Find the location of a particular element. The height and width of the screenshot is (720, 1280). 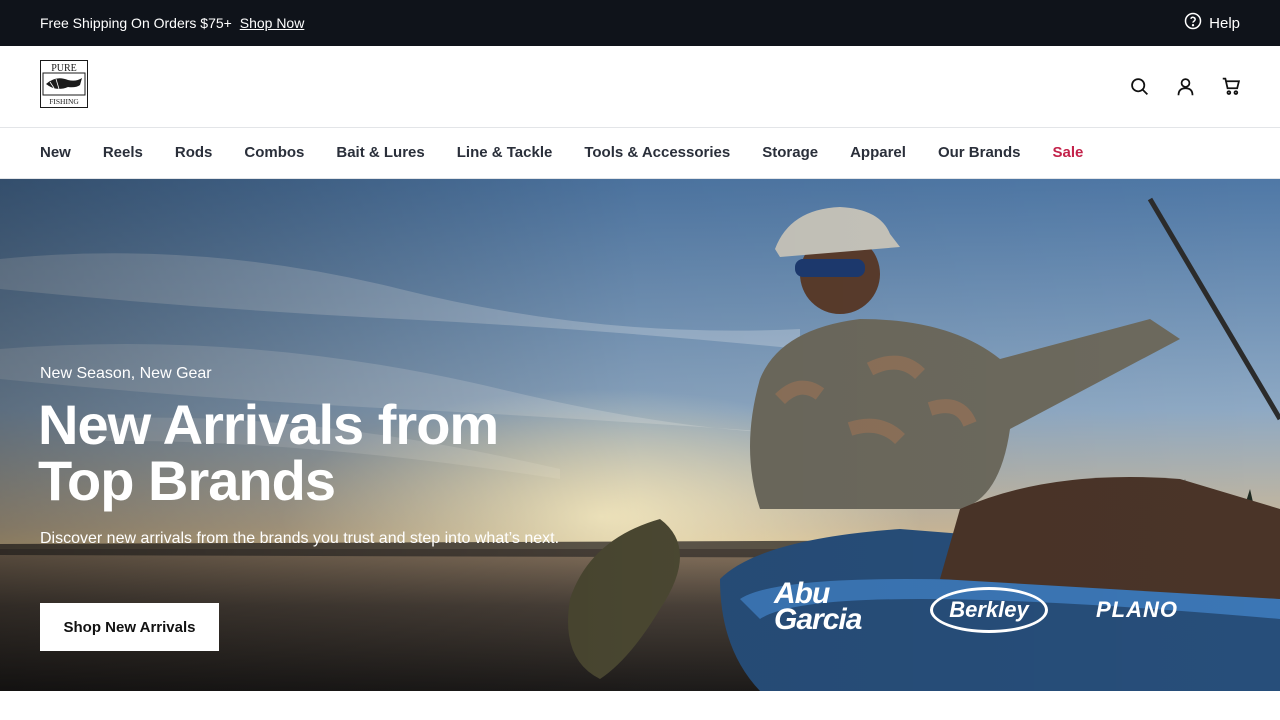

hero-title: New Arrivals from Top Brands is located at coordinates (268, 452).